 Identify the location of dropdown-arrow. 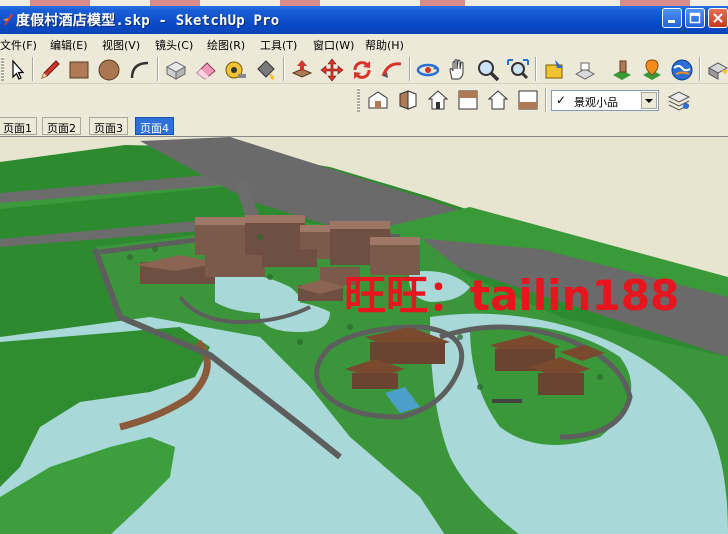
(649, 100).